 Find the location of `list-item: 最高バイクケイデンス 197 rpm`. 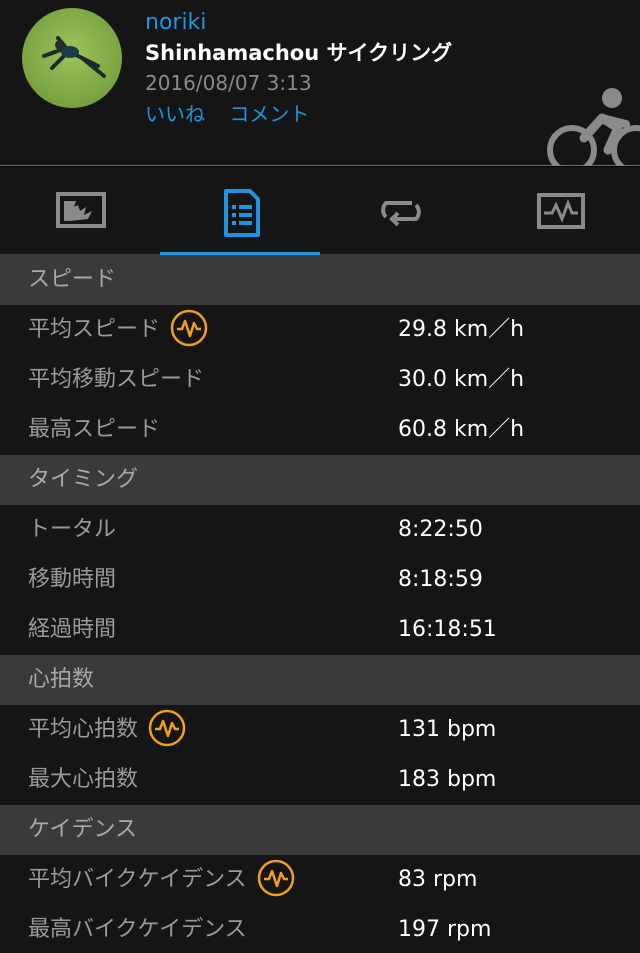

list-item: 最高バイクケイデンス 197 rpm is located at coordinates (320, 929).